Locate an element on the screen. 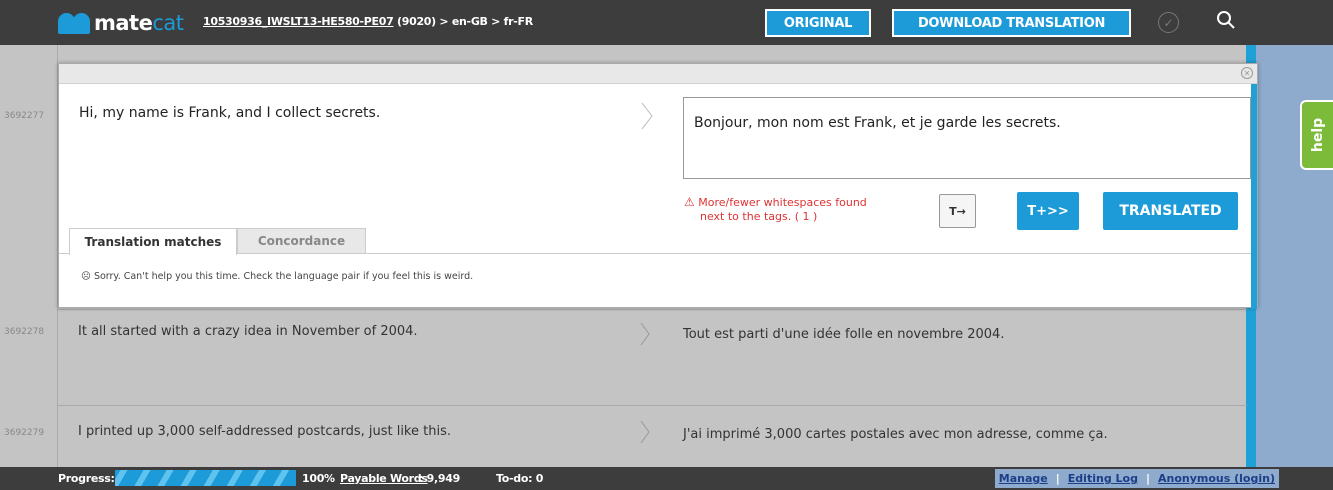 This screenshot has width=1333, height=490. logo-text: matecat is located at coordinates (139, 23).